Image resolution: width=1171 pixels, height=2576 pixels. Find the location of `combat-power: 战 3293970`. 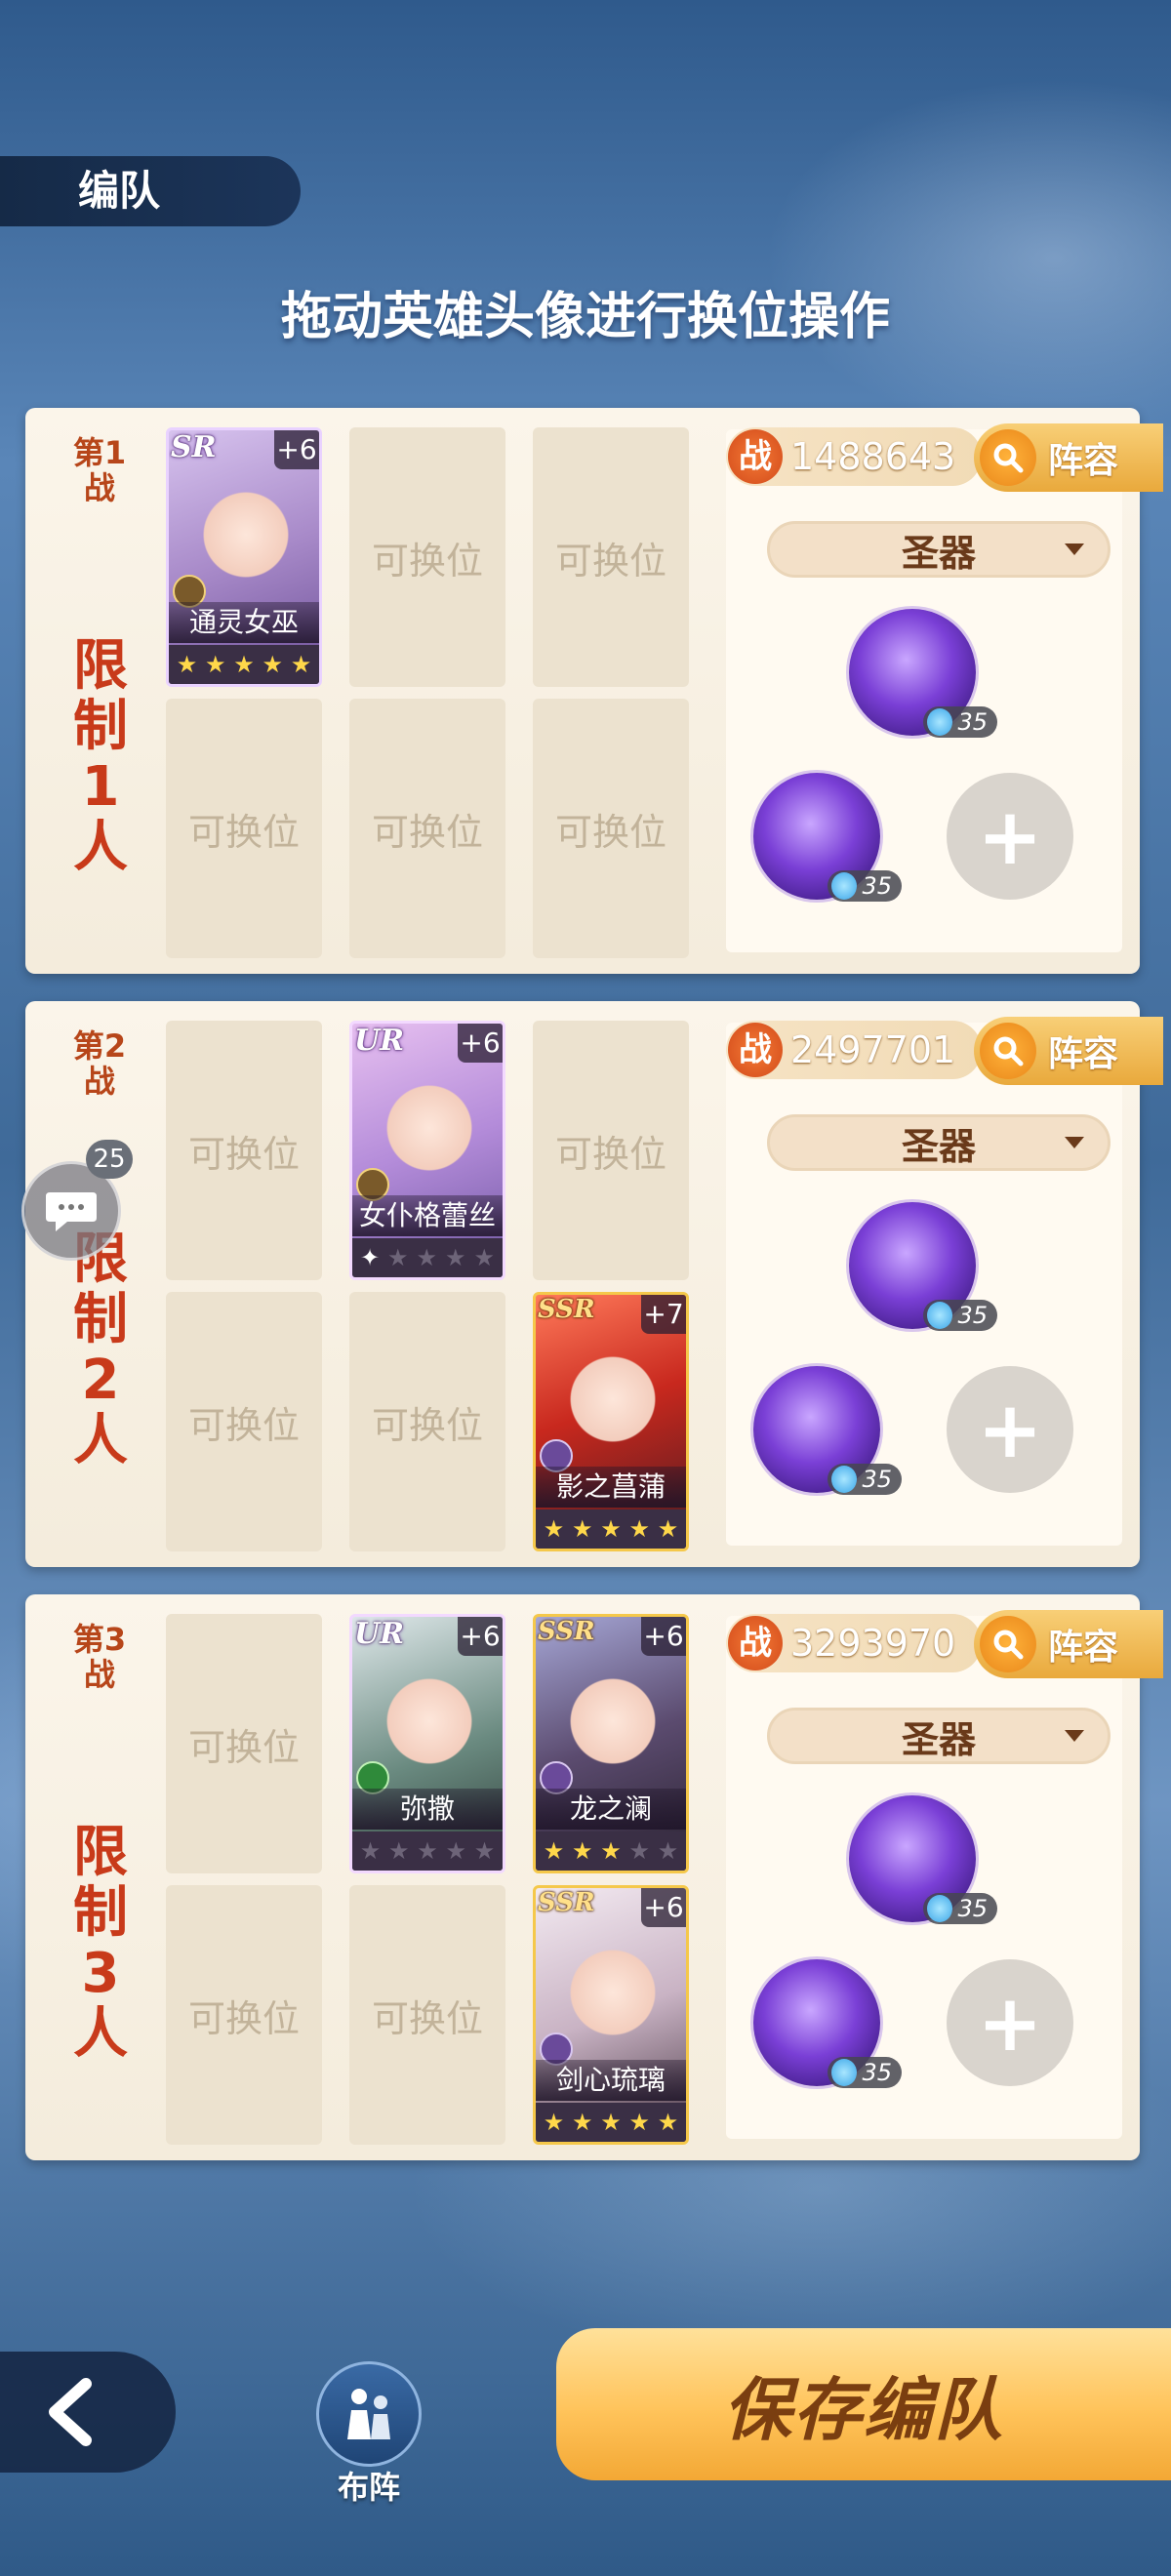

combat-power: 战 3293970 is located at coordinates (854, 1643).